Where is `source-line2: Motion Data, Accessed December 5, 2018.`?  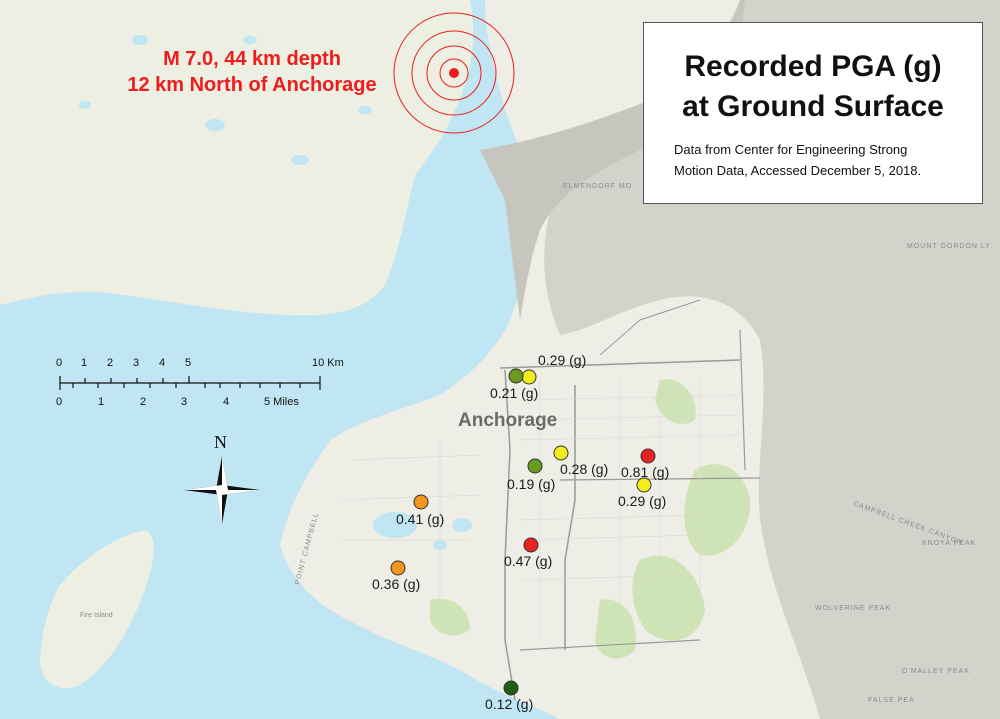
source-line2: Motion Data, Accessed December 5, 2018. is located at coordinates (798, 170).